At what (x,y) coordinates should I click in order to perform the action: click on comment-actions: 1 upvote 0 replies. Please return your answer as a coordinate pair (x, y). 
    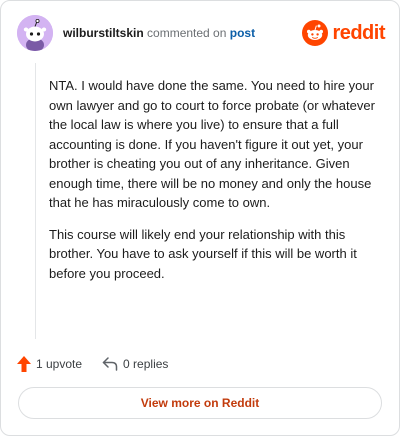
    Looking at the image, I should click on (102, 364).